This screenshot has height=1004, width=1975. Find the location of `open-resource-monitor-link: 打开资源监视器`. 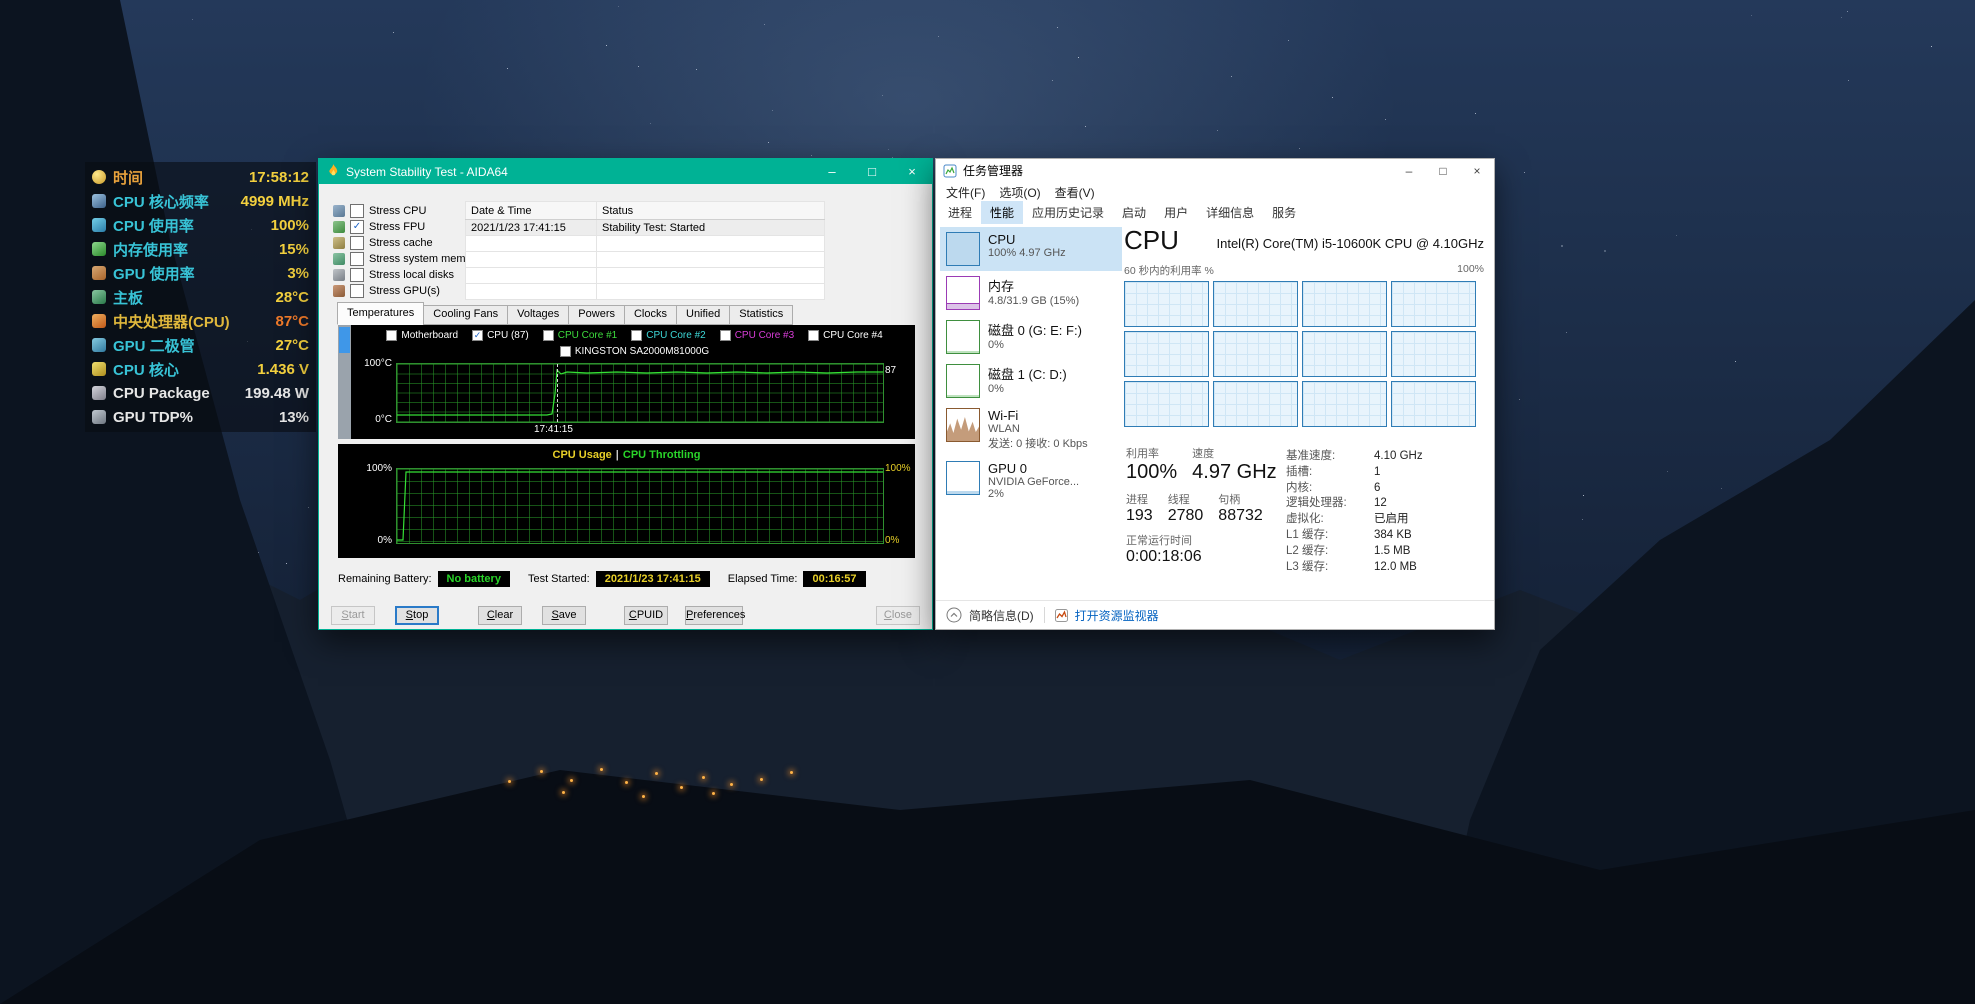

open-resource-monitor-link: 打开资源监视器 is located at coordinates (1117, 615).